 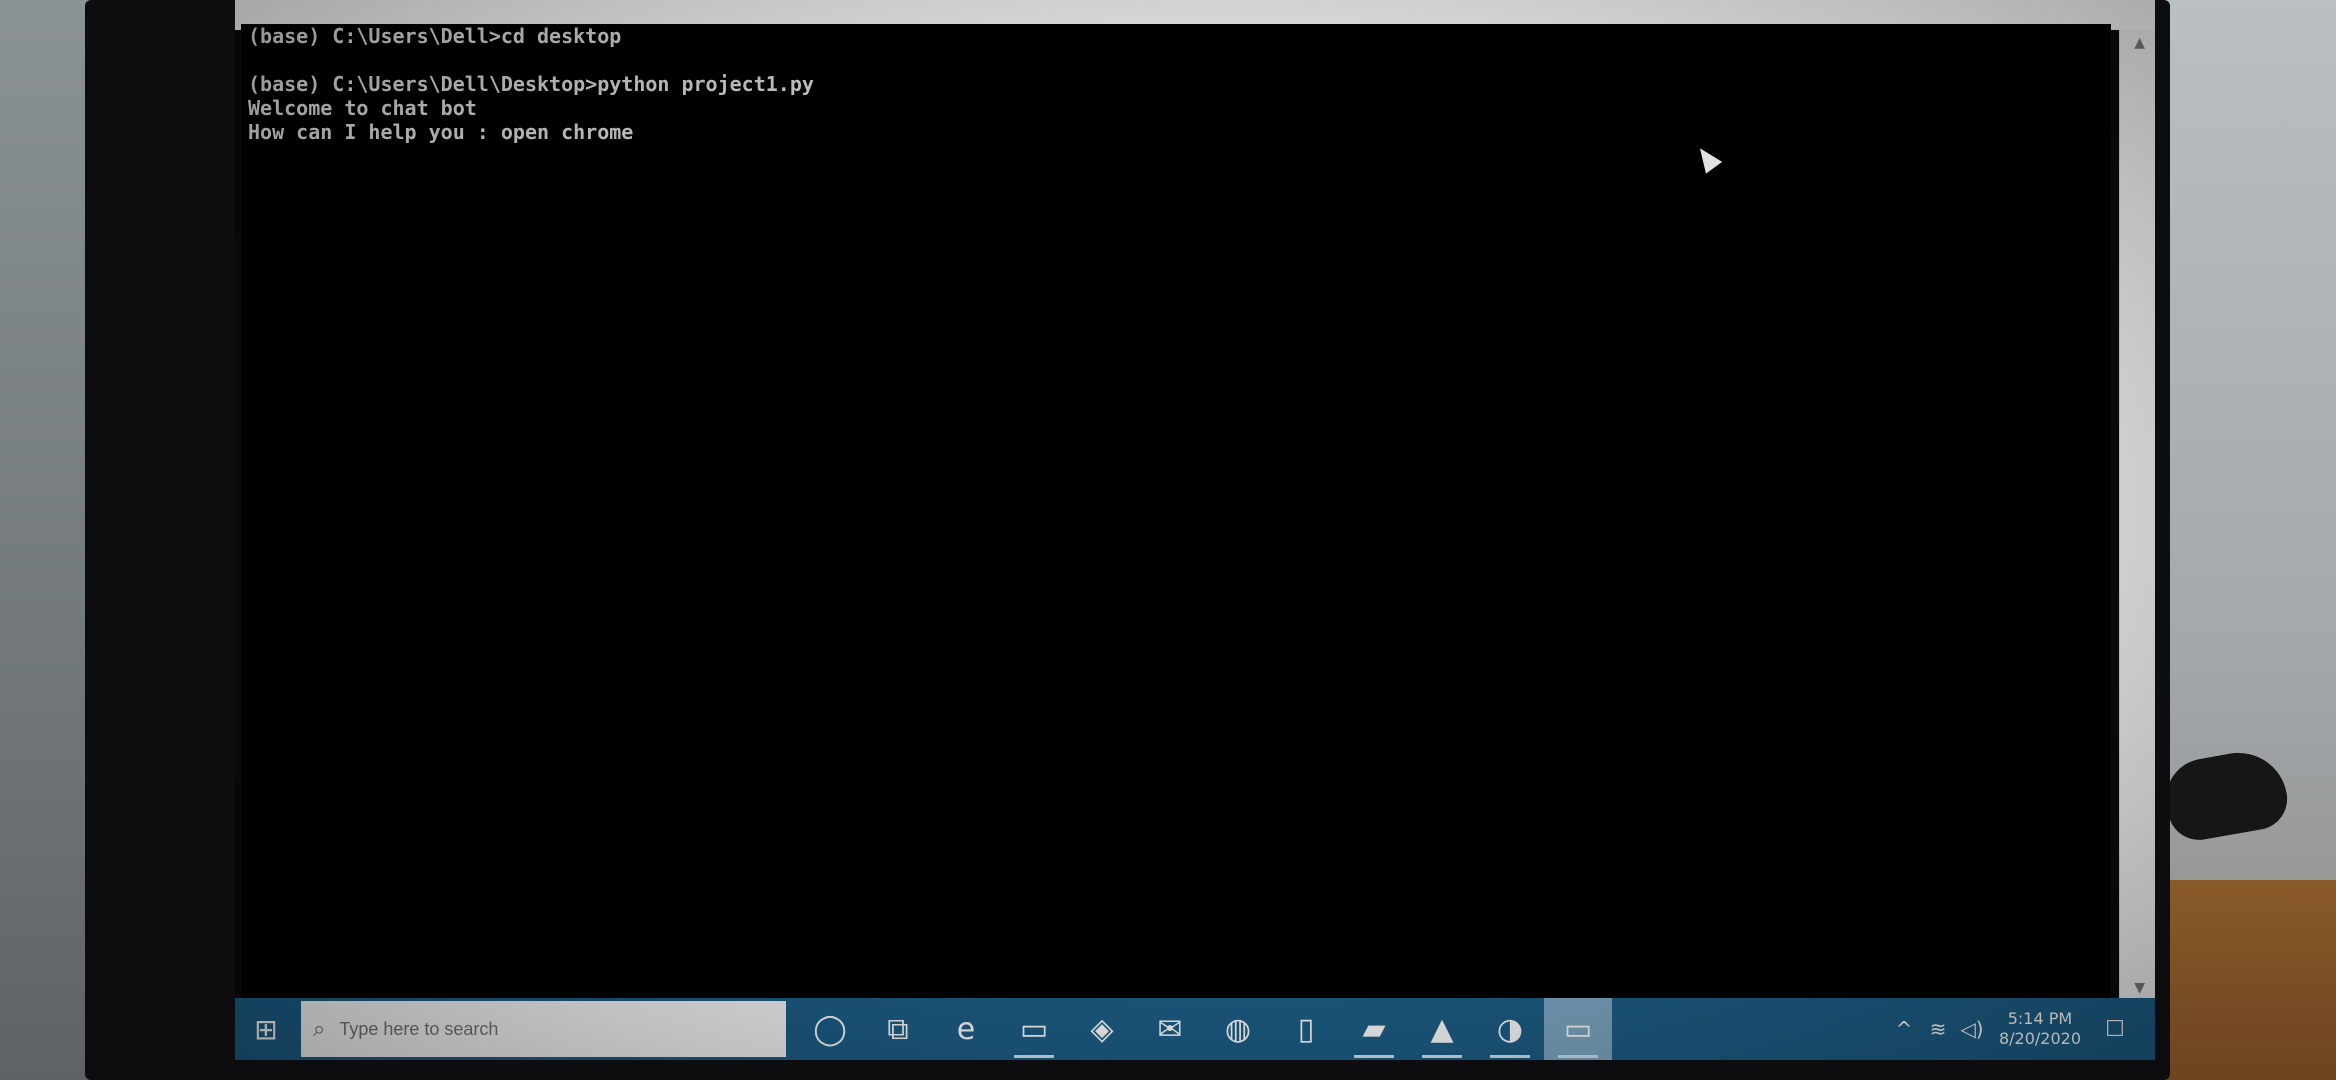 I want to click on file-explorer-button: ▭, so click(x=1034, y=1029).